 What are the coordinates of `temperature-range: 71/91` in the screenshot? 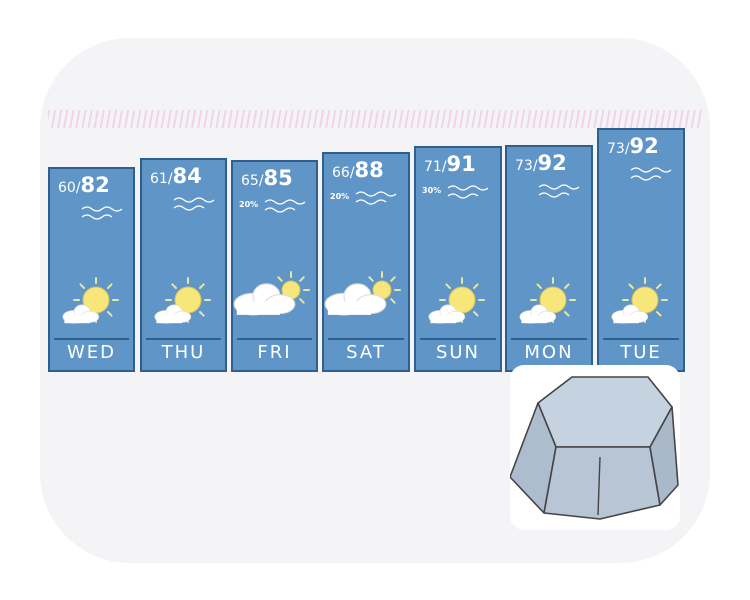 It's located at (450, 164).